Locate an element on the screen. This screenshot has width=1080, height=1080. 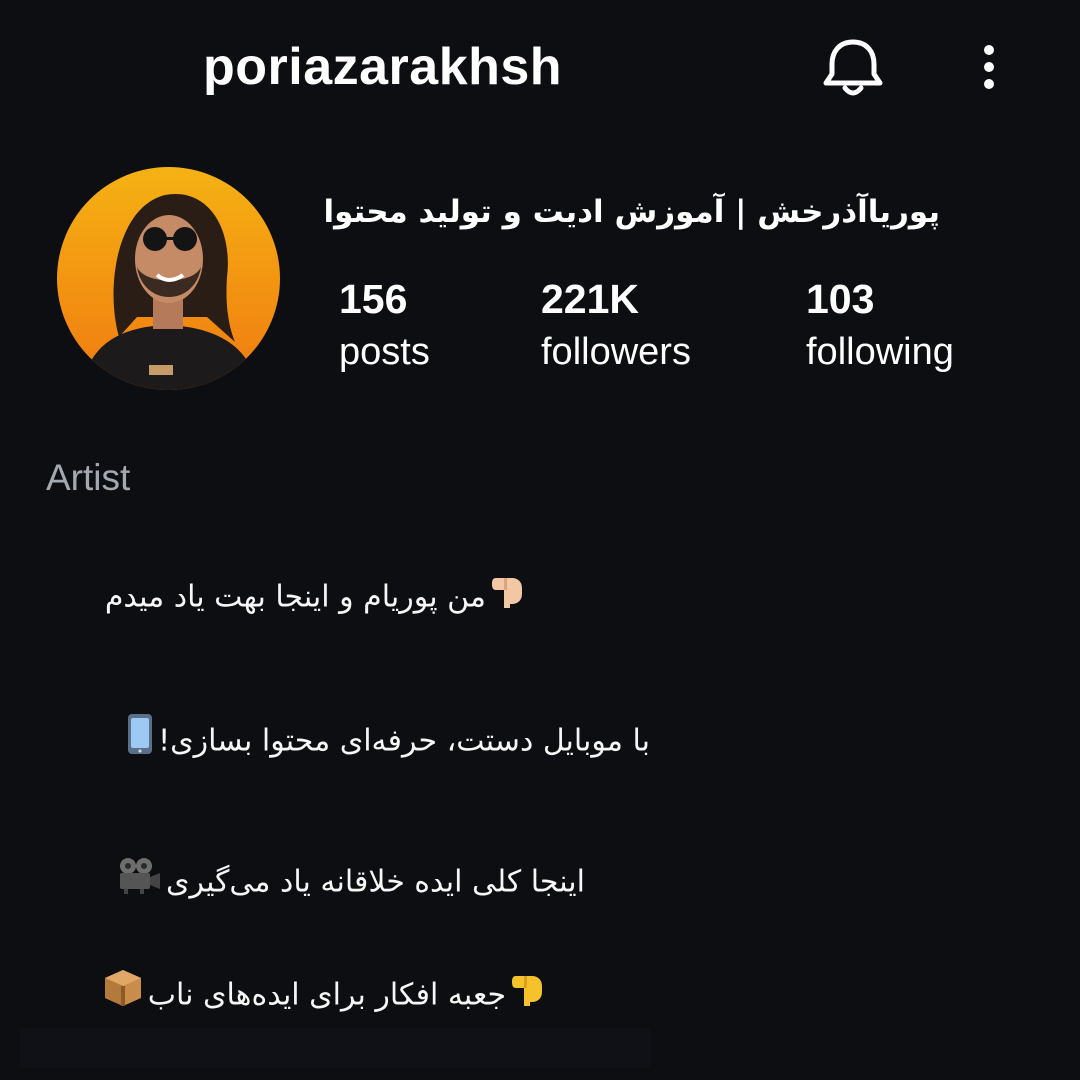
bio-line: جعبه افکار برای ایده‌های ناب is located at coordinates (325, 996).